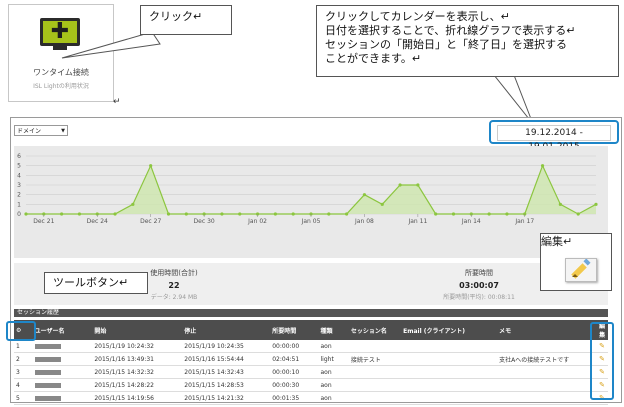 Image resolution: width=624 pixels, height=407 pixels. What do you see at coordinates (294, 359) in the screenshot?
I see `duration-cell: 02:04:51` at bounding box center [294, 359].